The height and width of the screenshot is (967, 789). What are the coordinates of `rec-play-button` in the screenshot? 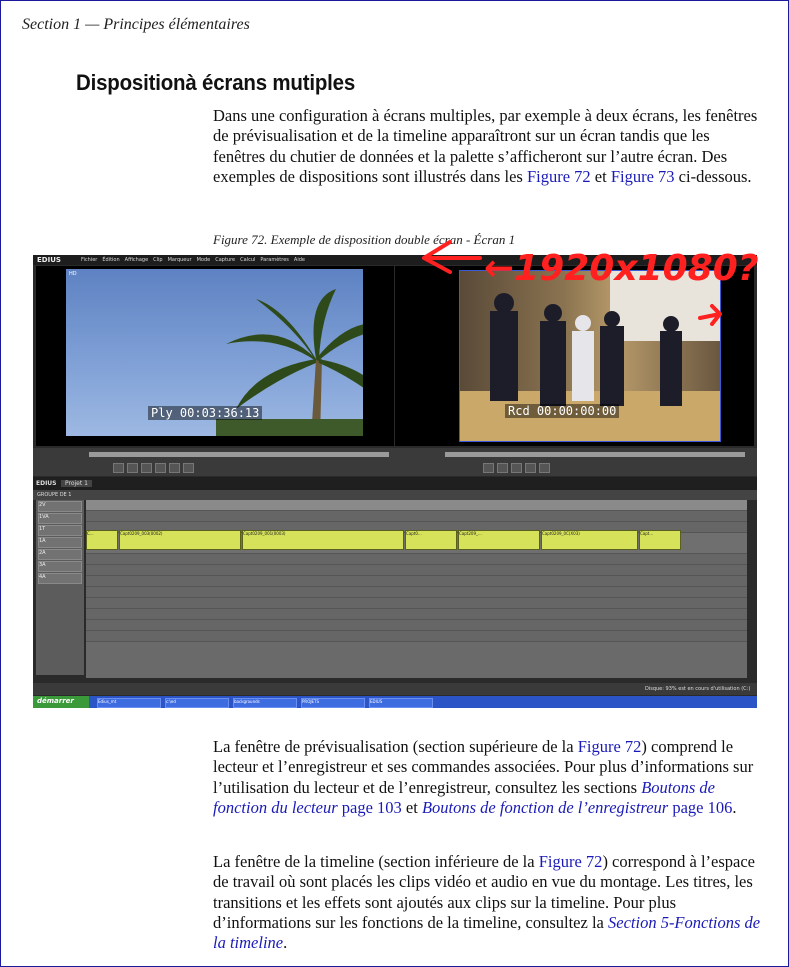 It's located at (488, 468).